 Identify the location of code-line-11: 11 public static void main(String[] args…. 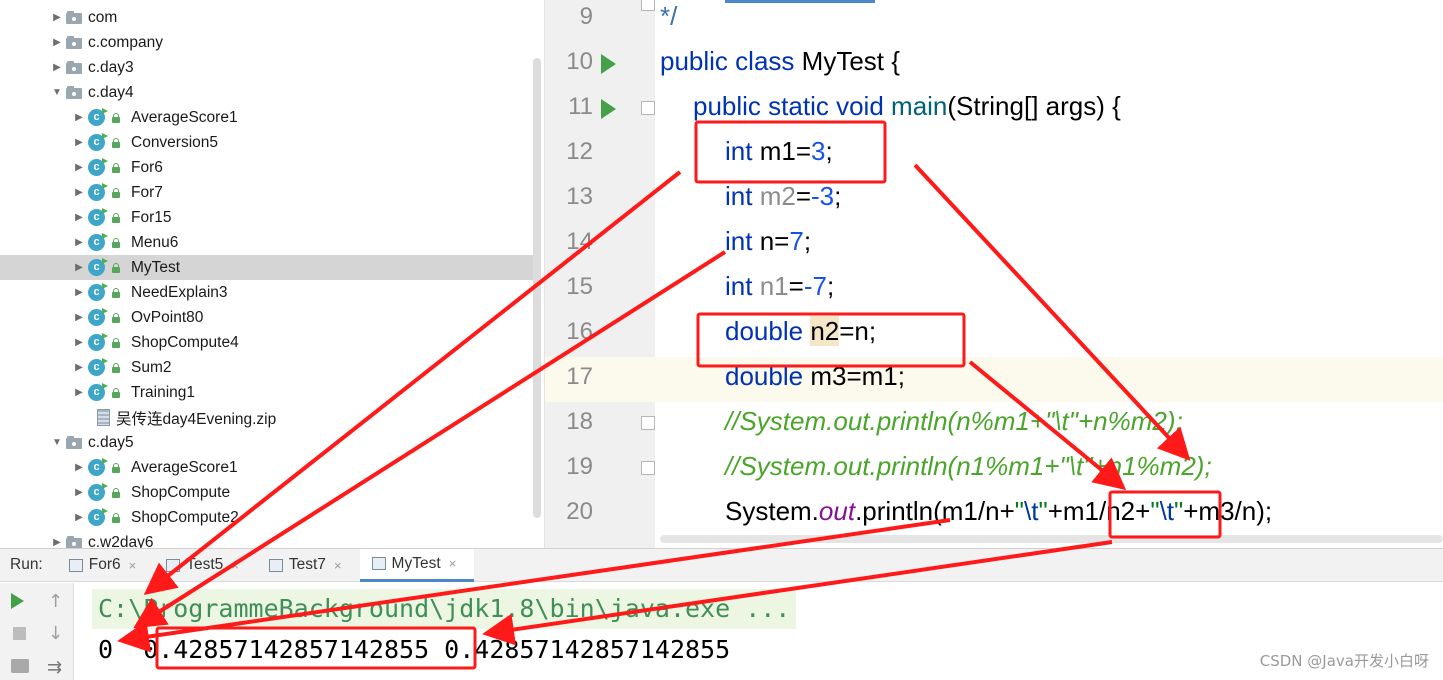
(994, 109).